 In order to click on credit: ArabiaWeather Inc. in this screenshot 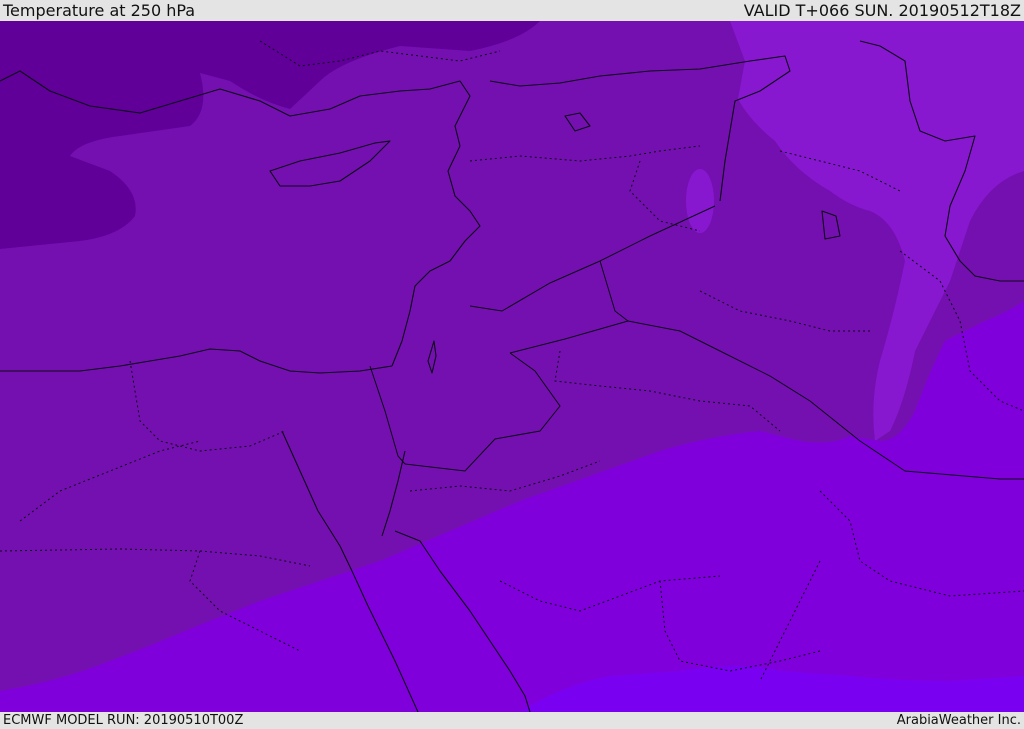, I will do `click(958, 720)`.